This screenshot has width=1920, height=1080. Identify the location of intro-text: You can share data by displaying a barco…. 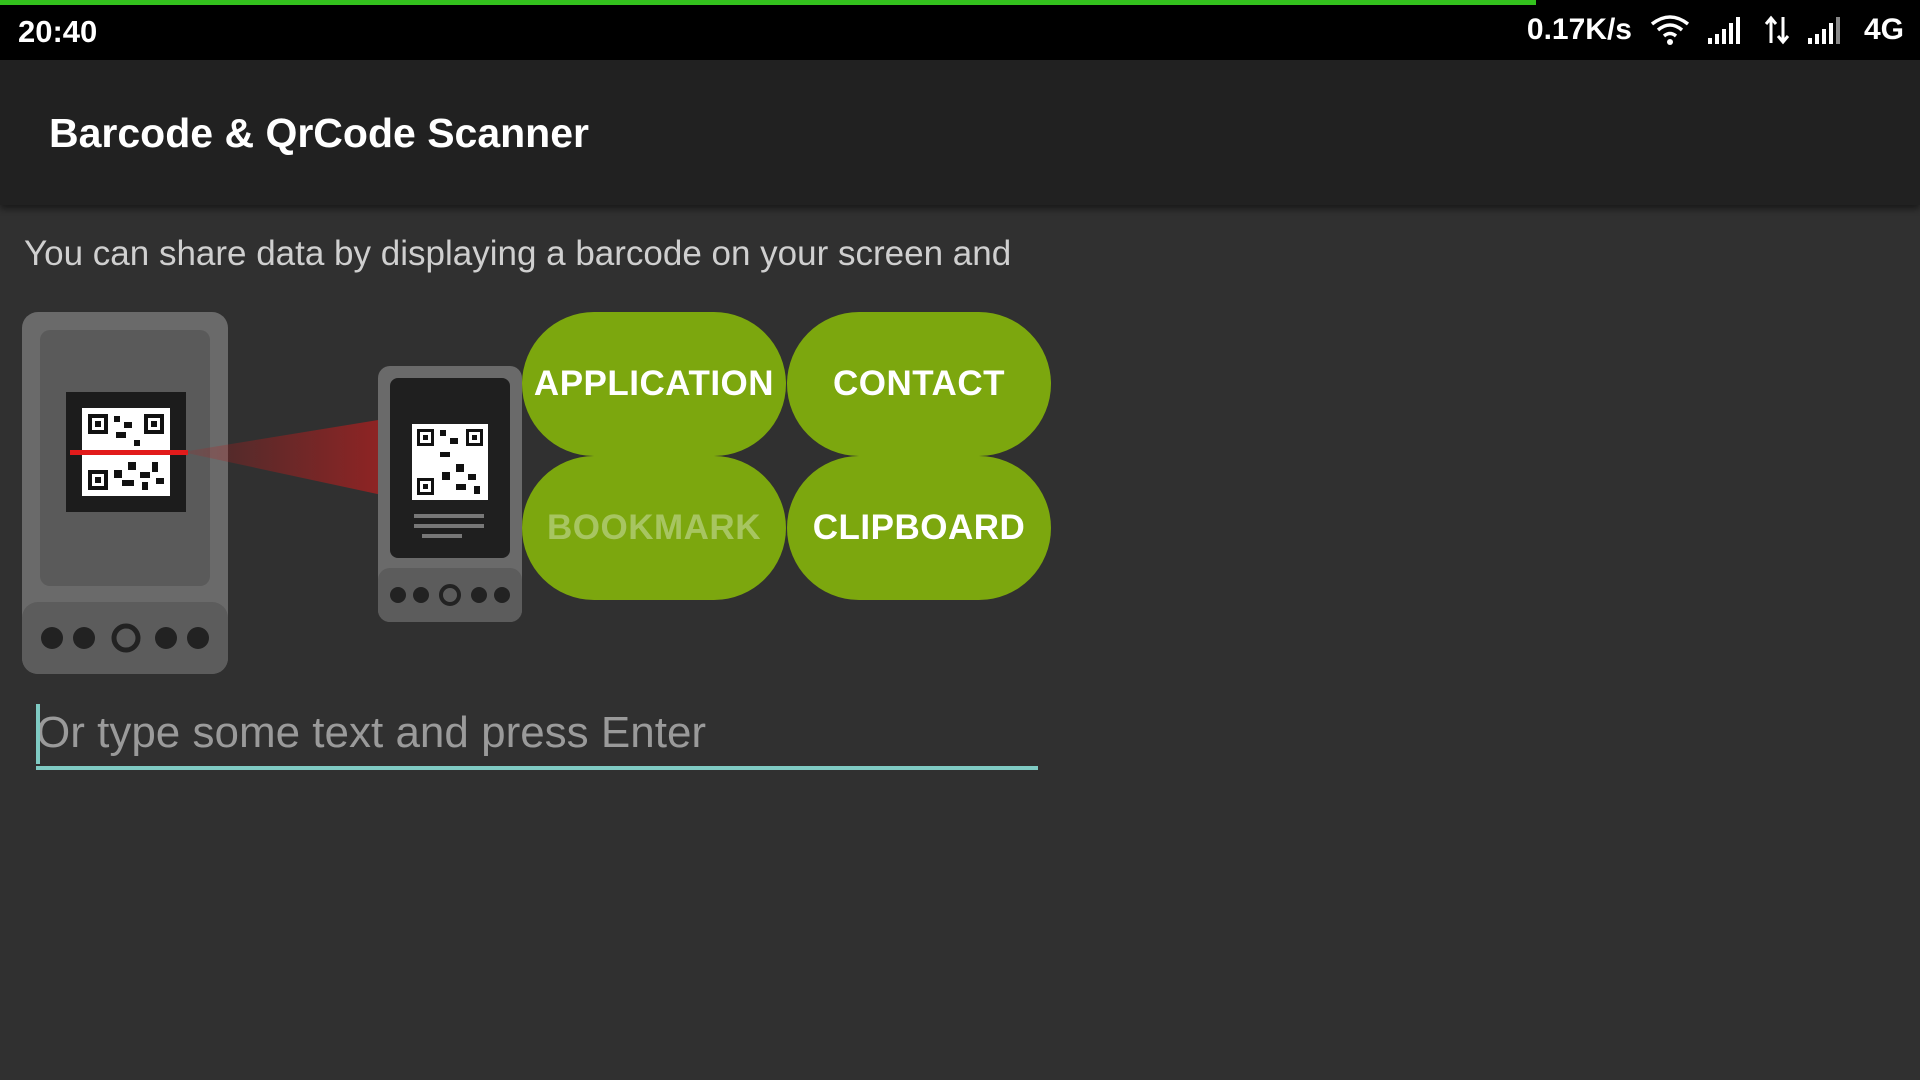
(518, 253).